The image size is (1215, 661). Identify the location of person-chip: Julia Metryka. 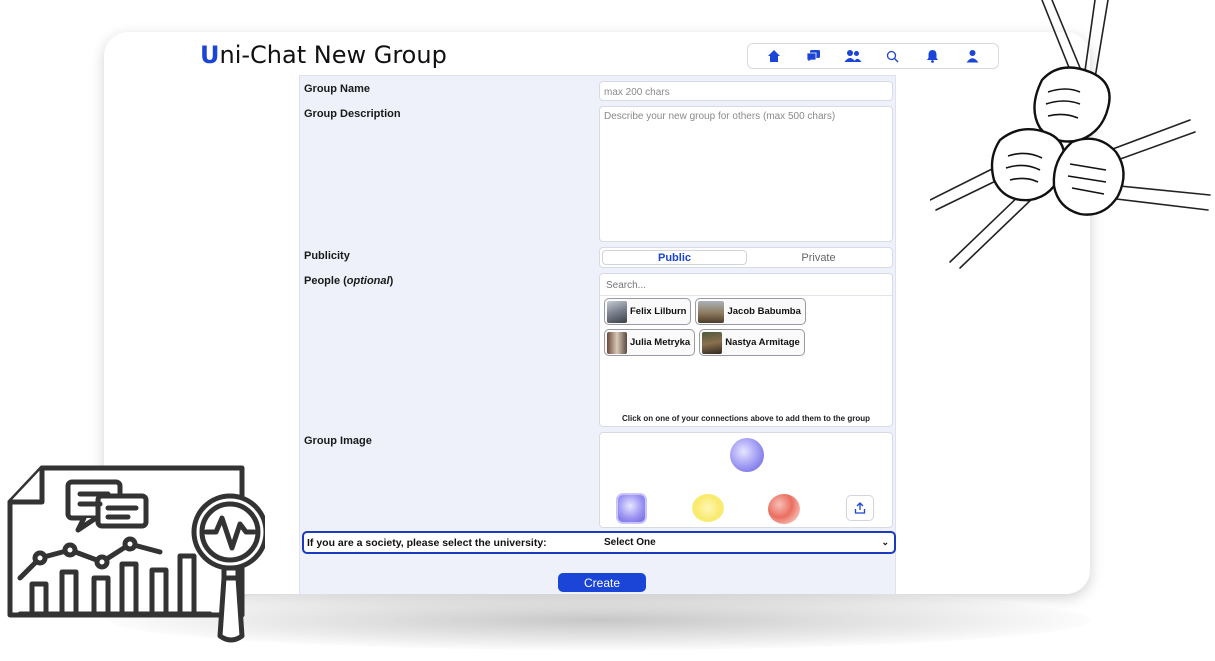
(650, 342).